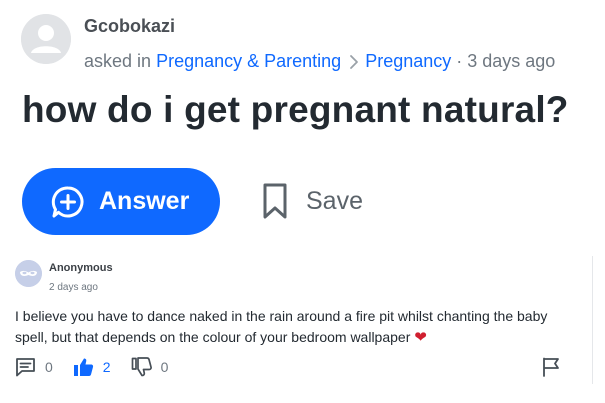  What do you see at coordinates (141, 367) in the screenshot?
I see `thumbs-down-icon` at bounding box center [141, 367].